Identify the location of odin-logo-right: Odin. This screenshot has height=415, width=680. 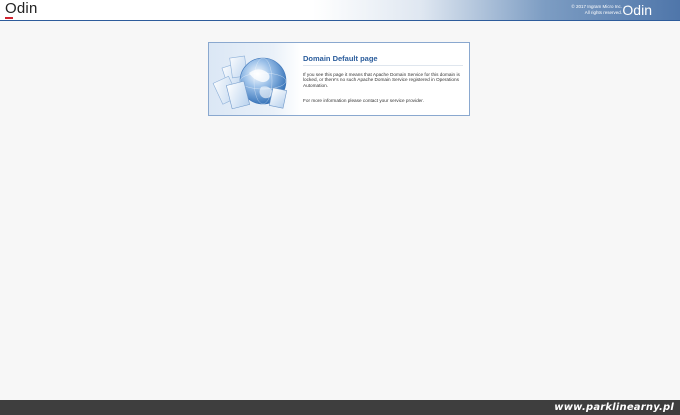
(637, 10).